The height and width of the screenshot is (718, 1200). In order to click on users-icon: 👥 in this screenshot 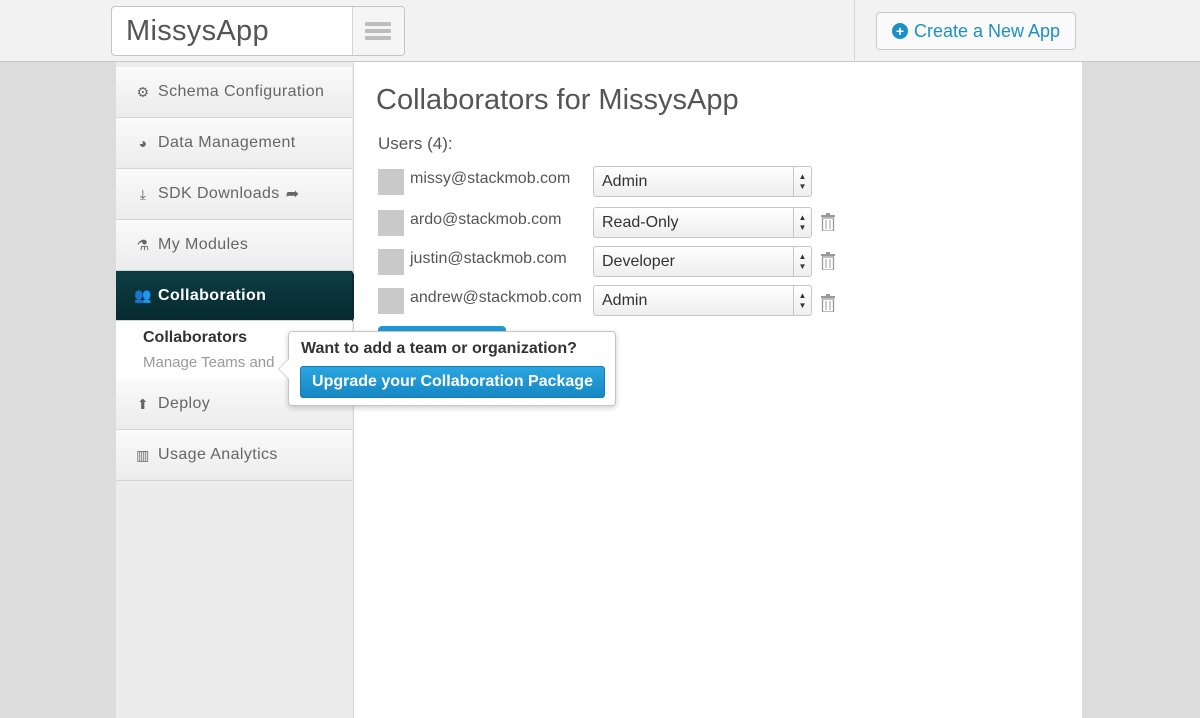, I will do `click(143, 295)`.